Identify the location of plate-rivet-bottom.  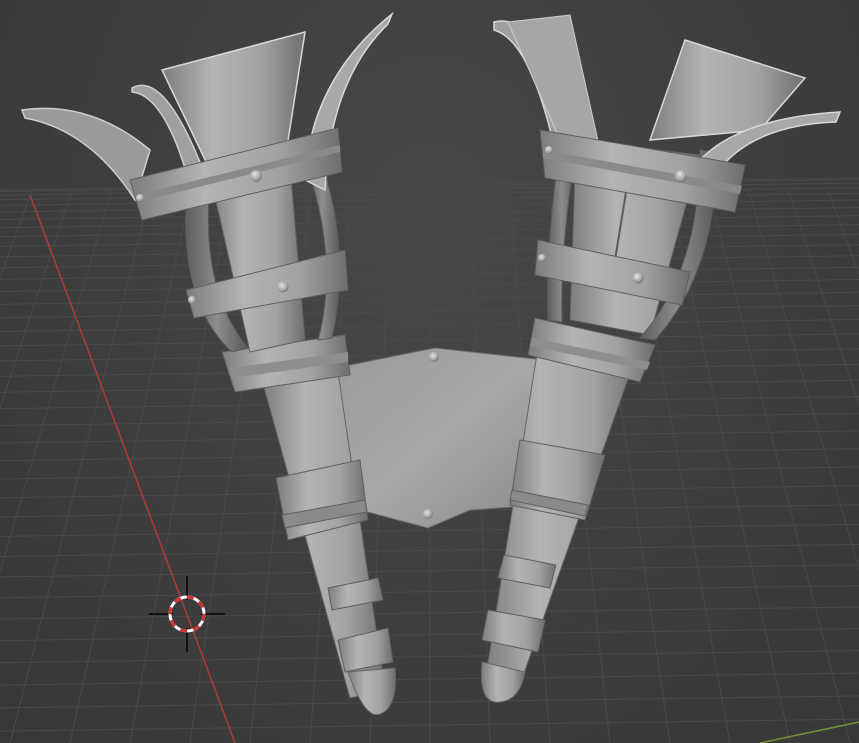
(428, 514).